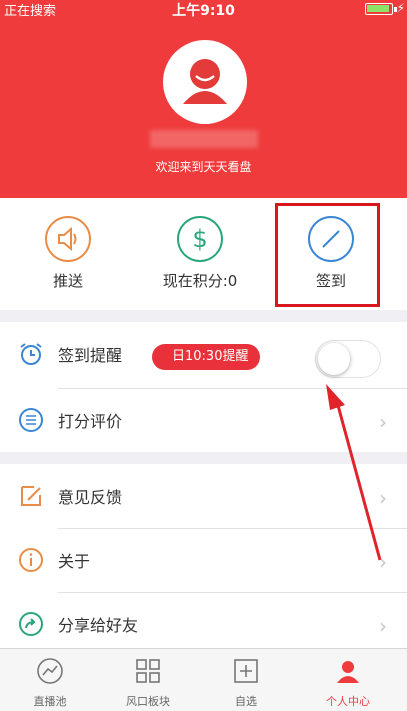  What do you see at coordinates (31, 420) in the screenshot?
I see `list-icon` at bounding box center [31, 420].